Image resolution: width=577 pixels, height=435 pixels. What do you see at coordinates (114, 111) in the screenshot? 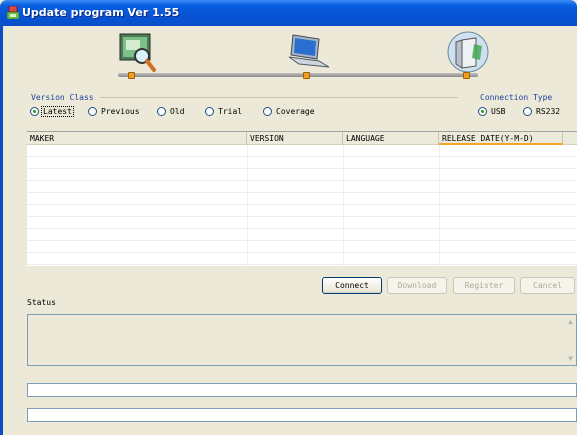
I see `radio-previous: Previous` at bounding box center [114, 111].